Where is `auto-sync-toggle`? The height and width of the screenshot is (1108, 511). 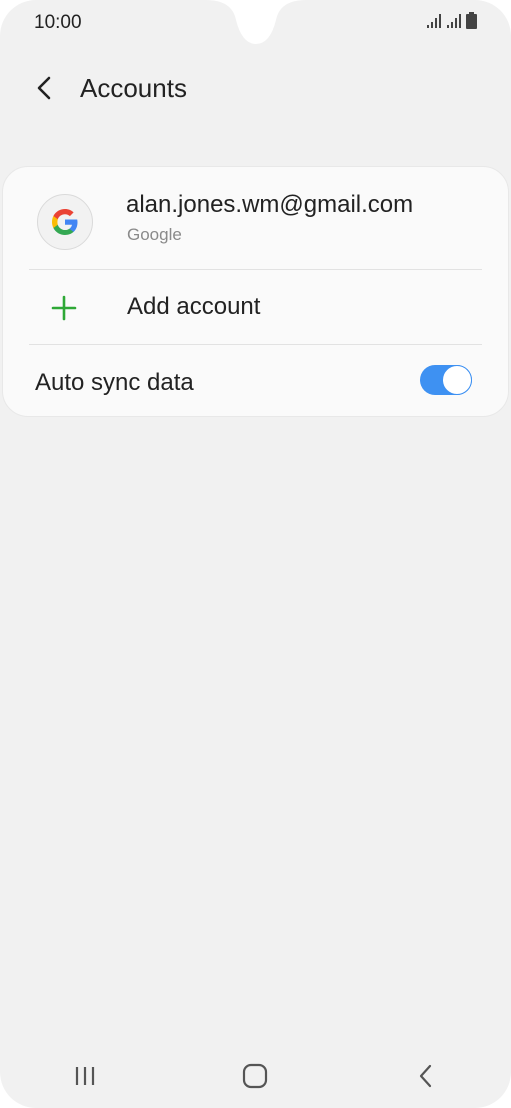 auto-sync-toggle is located at coordinates (446, 380).